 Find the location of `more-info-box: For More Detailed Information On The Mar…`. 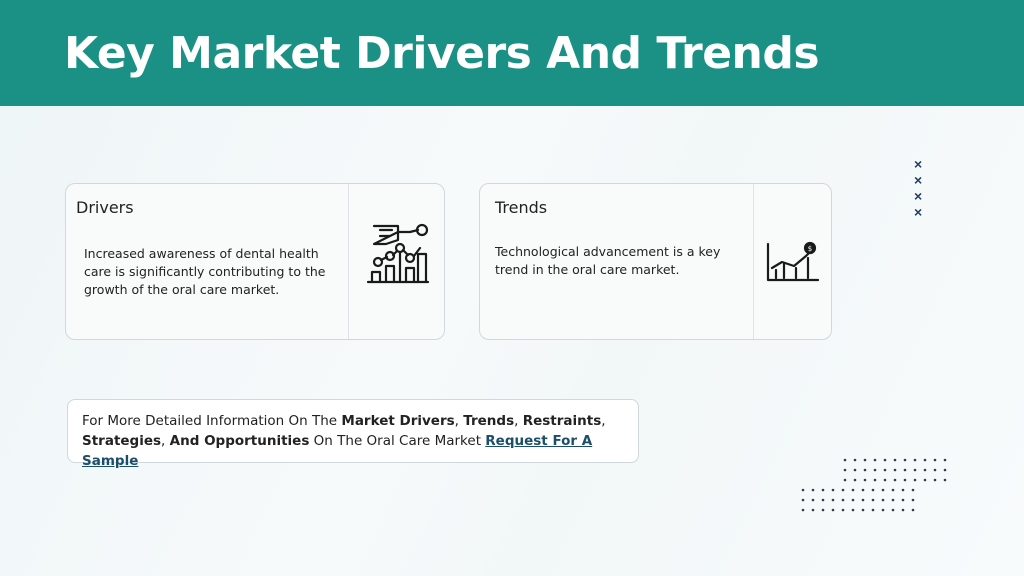

more-info-box: For More Detailed Information On The Mar… is located at coordinates (353, 434).